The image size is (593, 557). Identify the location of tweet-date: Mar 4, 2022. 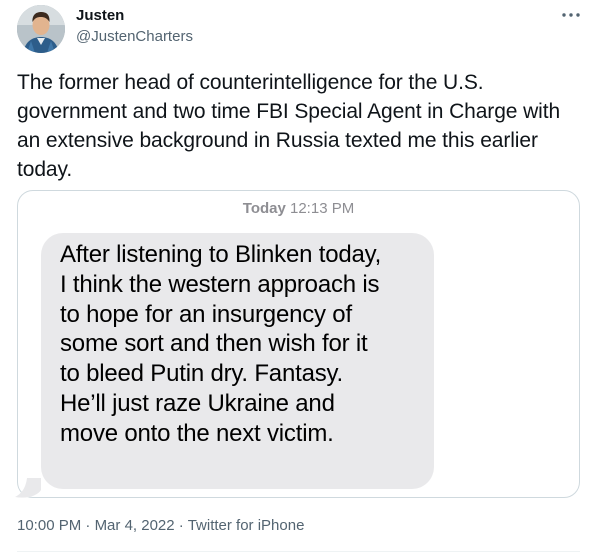
(135, 525).